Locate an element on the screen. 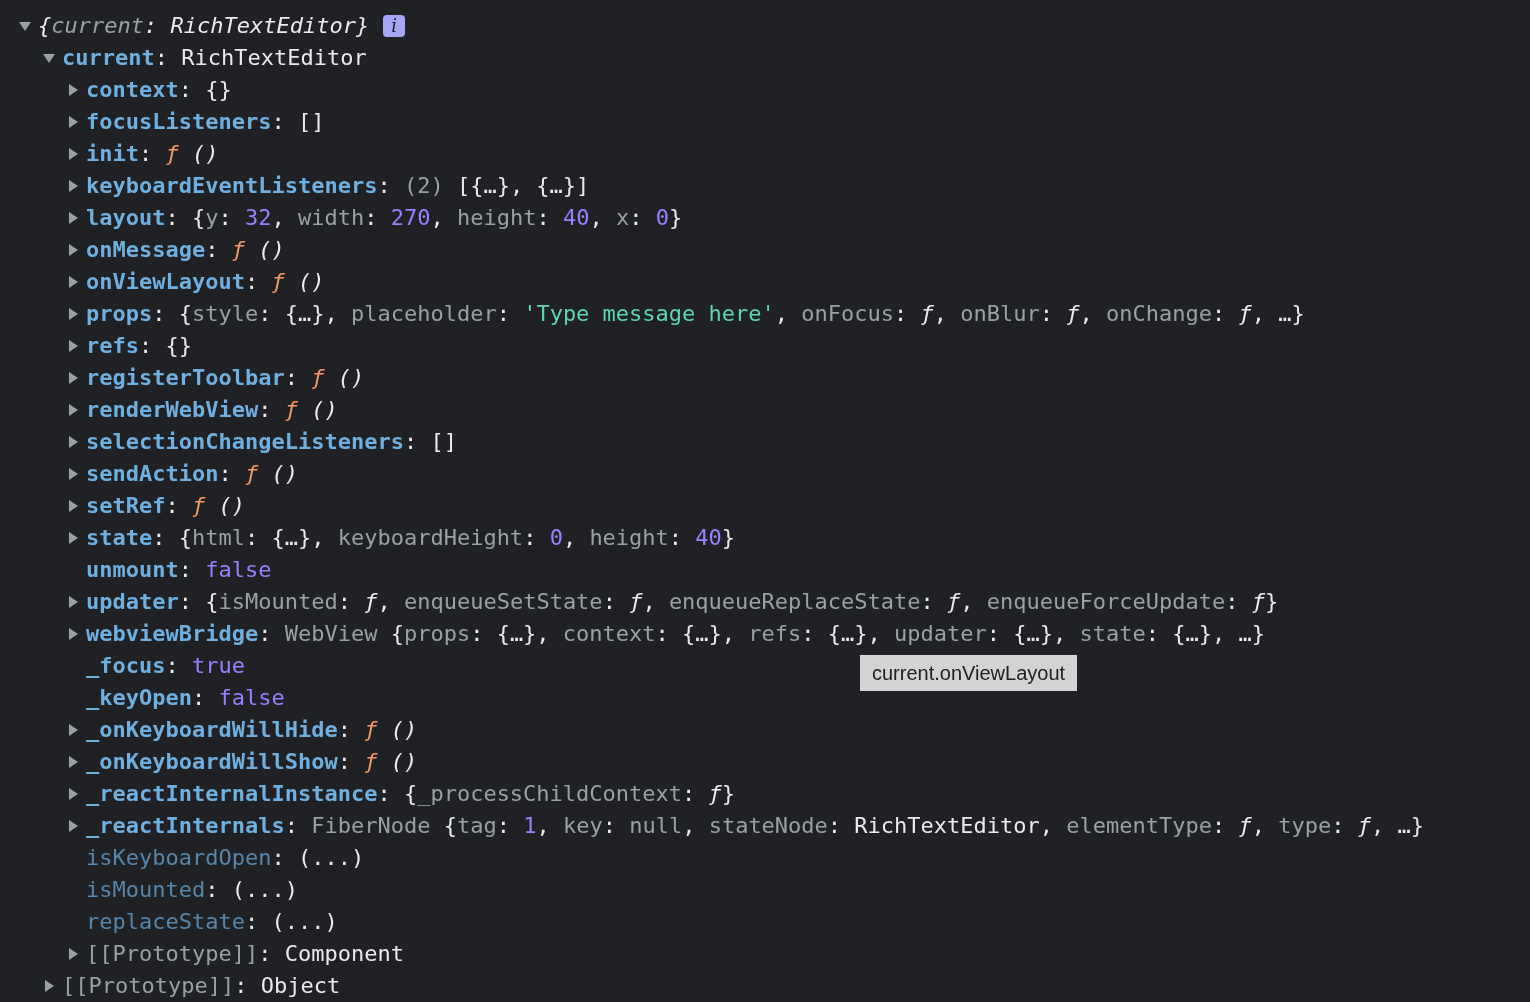 This screenshot has width=1530, height=1002. property-key: _keyOpen is located at coordinates (139, 698).